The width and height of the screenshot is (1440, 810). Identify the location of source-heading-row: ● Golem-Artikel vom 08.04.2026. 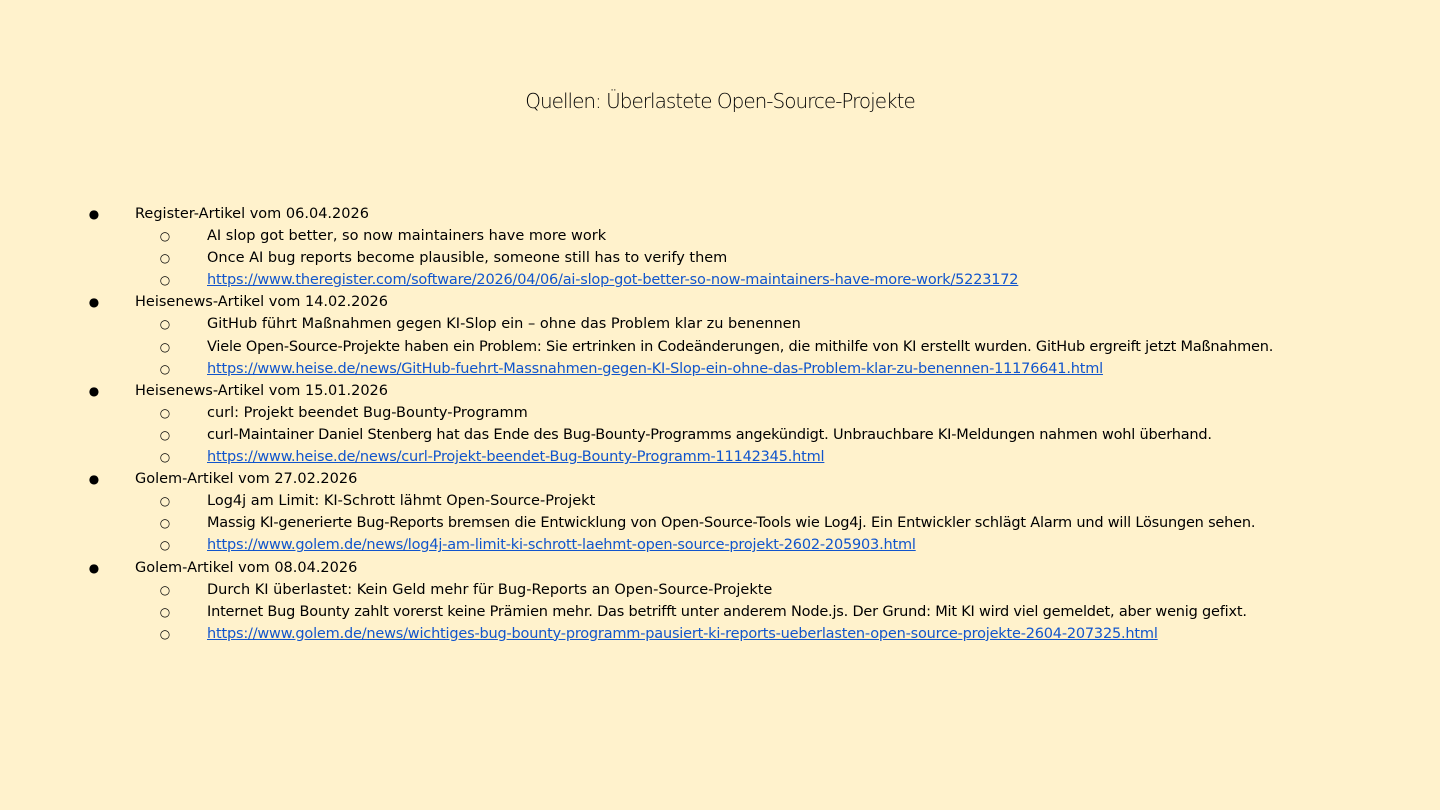
(720, 568).